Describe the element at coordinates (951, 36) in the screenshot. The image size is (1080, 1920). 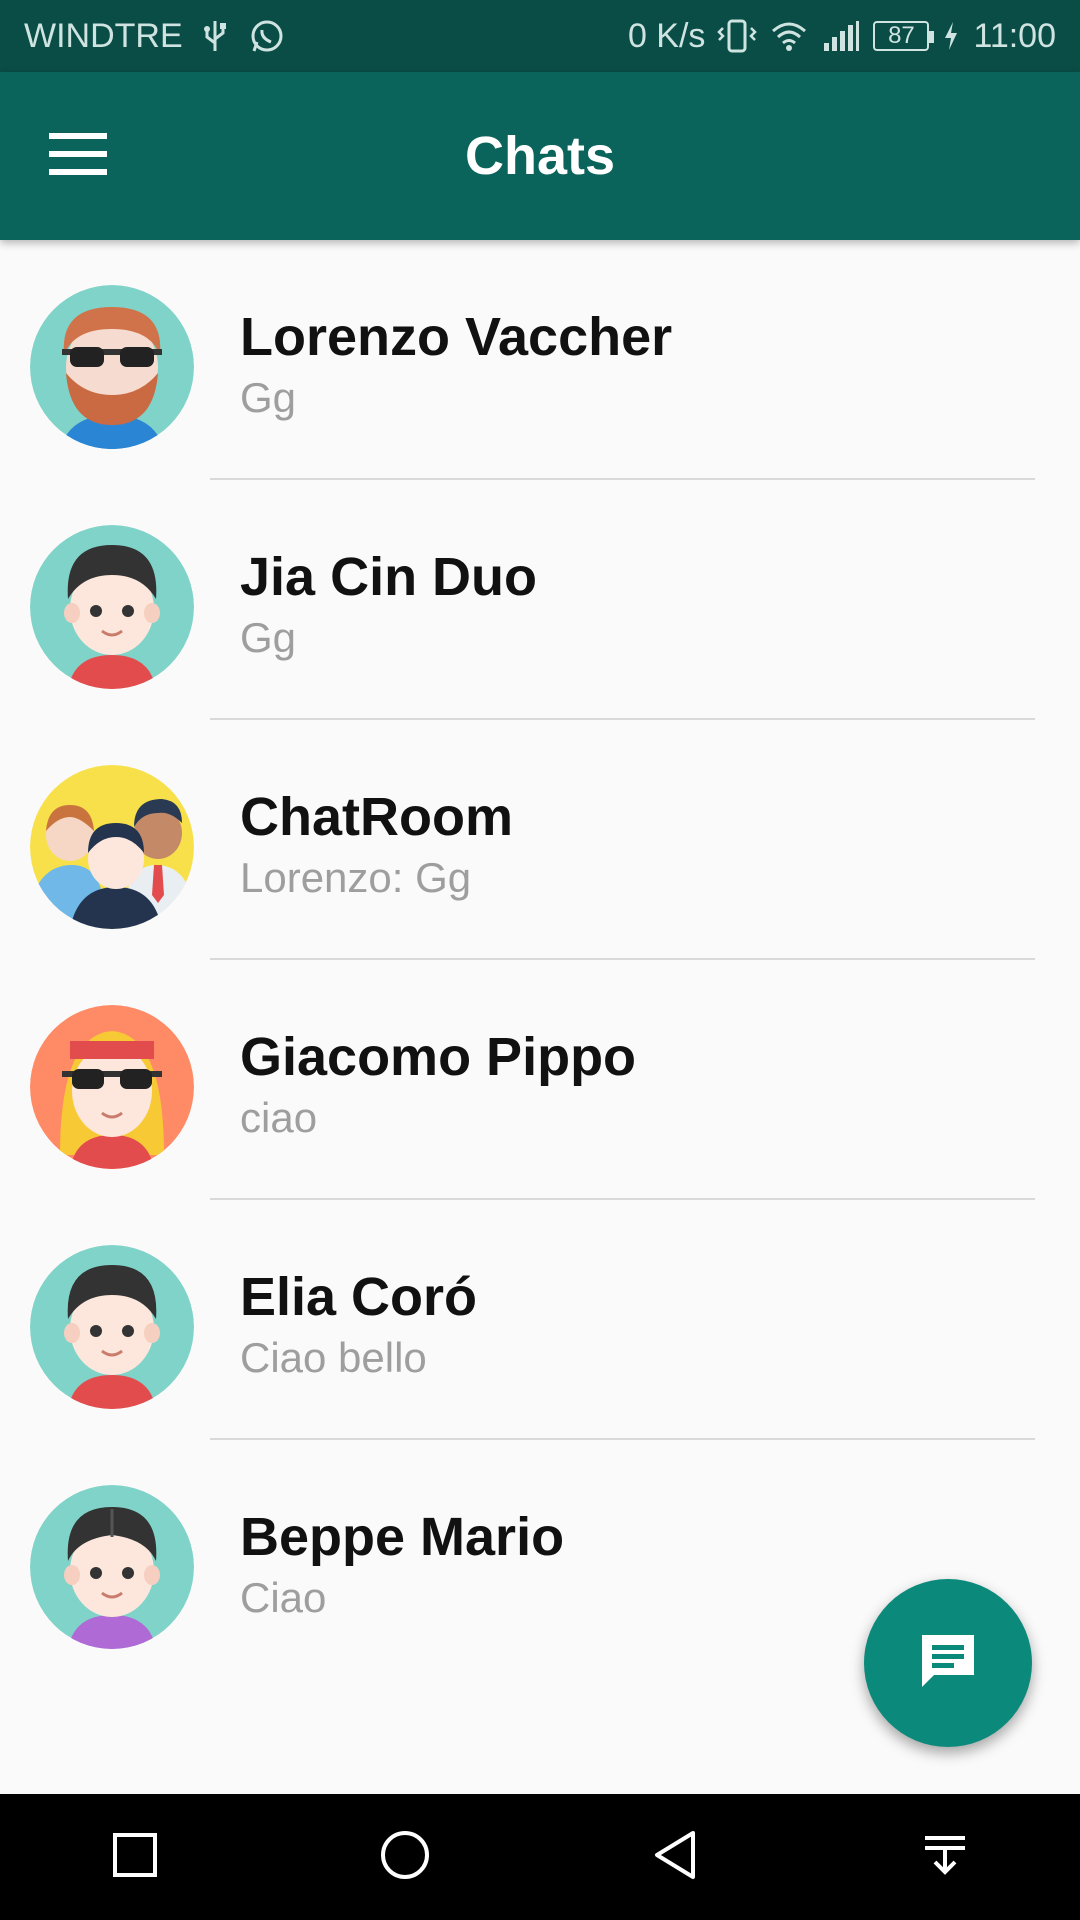
I see `charging-icon` at that location.